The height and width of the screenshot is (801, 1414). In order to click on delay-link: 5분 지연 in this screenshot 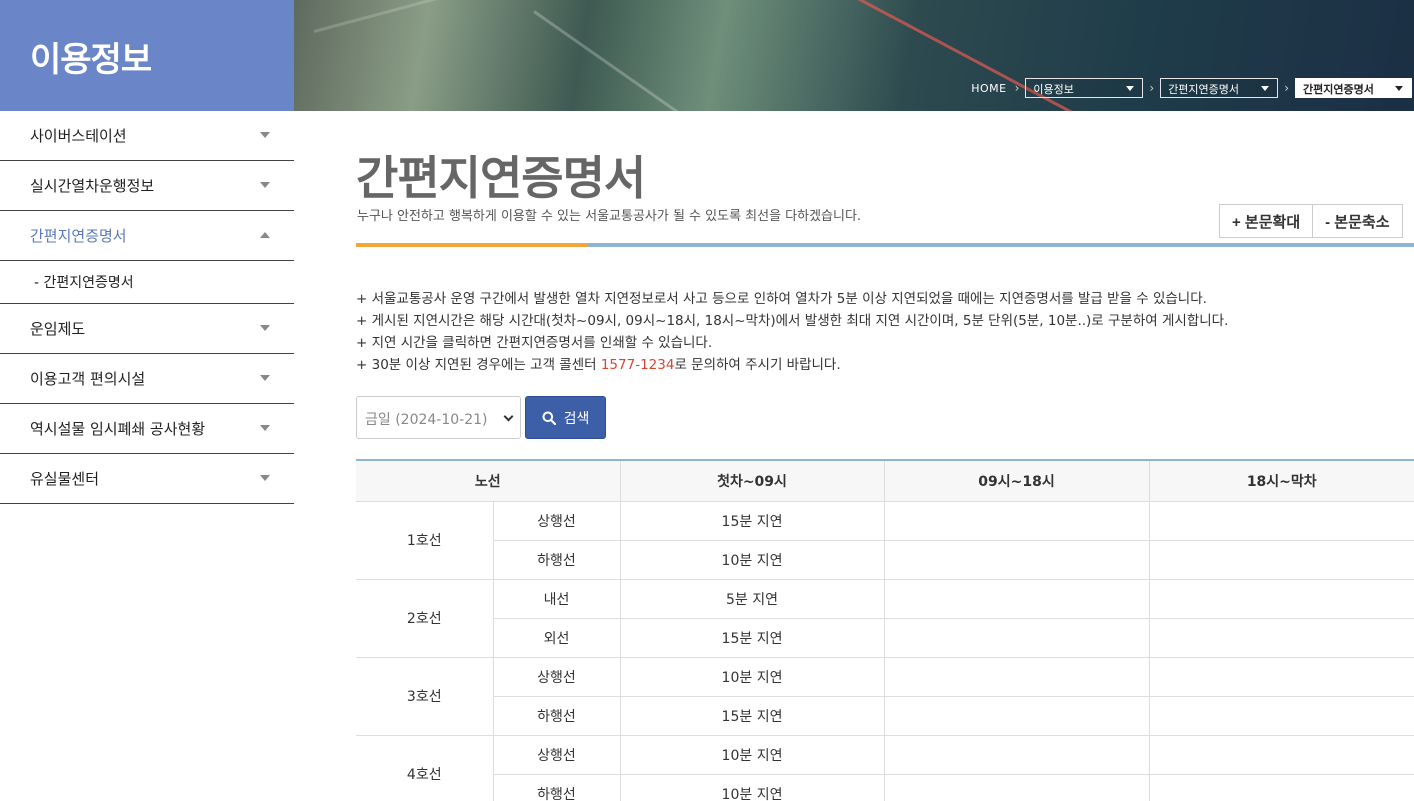, I will do `click(751, 599)`.